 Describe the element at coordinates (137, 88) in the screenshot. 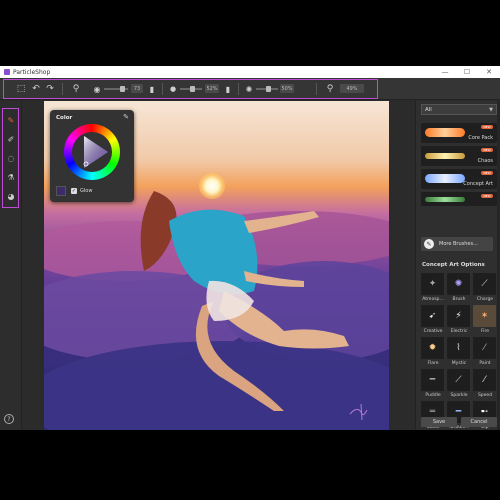

I see `size-value: 73` at that location.